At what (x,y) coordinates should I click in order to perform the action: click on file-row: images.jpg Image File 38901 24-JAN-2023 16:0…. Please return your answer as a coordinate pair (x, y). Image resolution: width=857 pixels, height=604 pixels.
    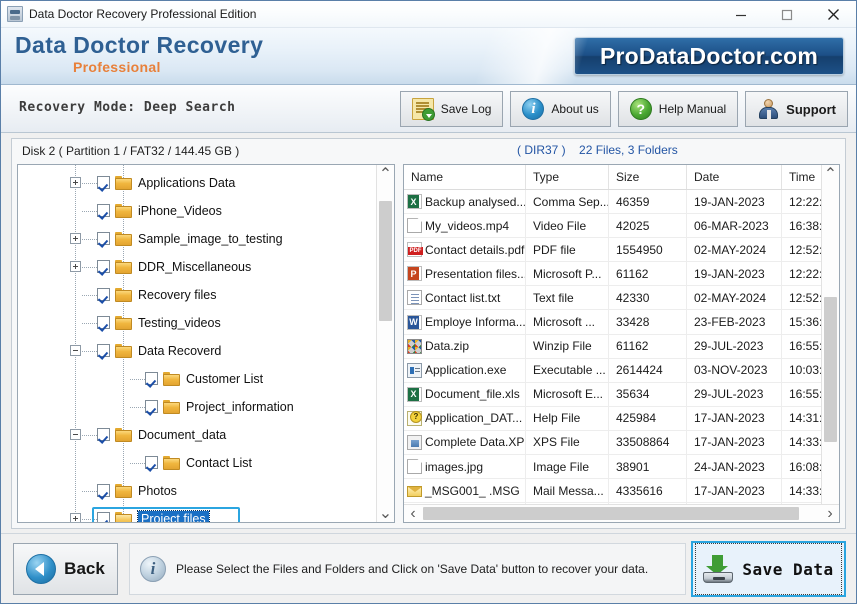
    Looking at the image, I should click on (612, 467).